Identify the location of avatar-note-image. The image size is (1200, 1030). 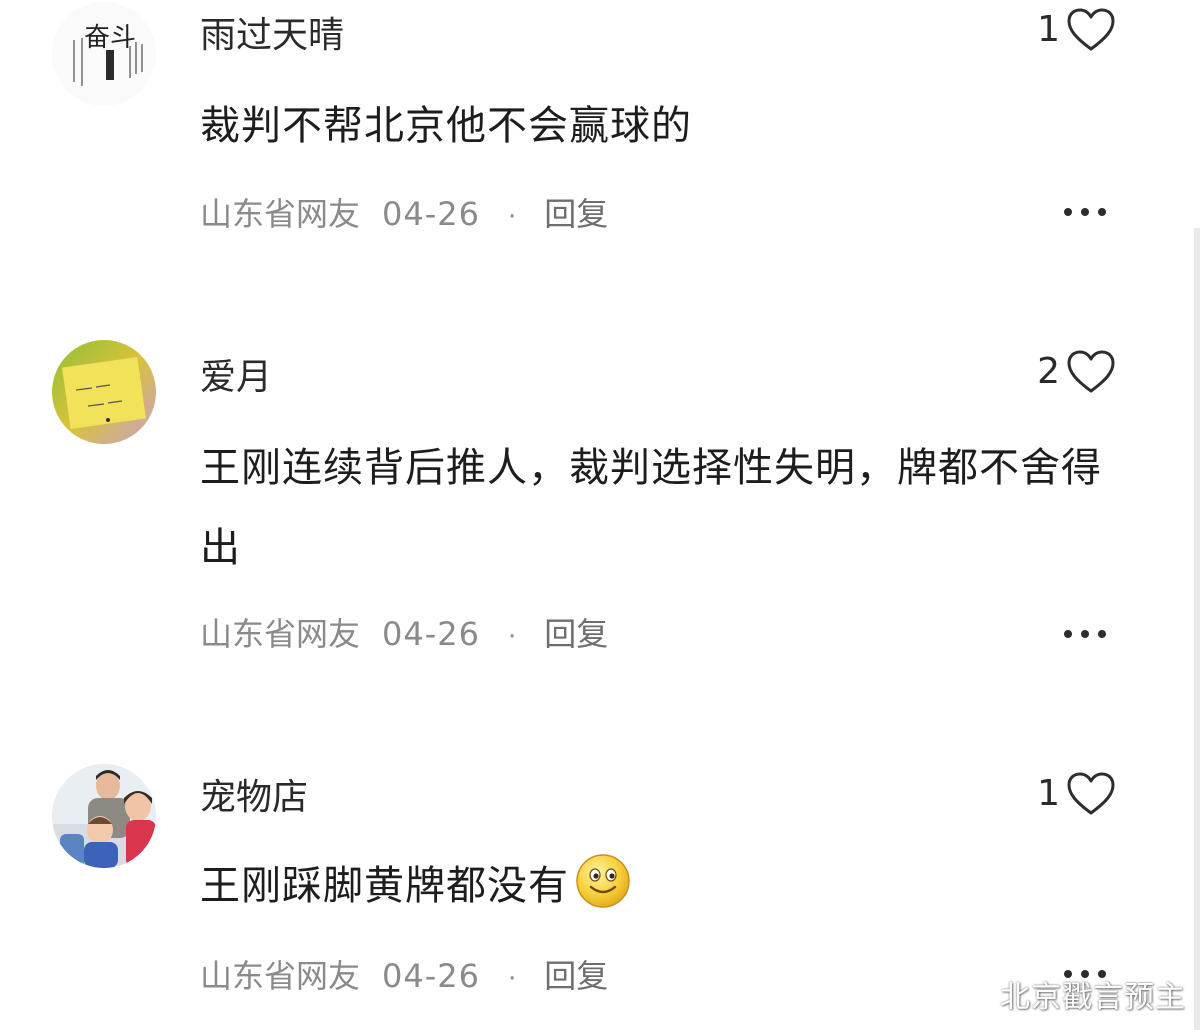
(104, 392).